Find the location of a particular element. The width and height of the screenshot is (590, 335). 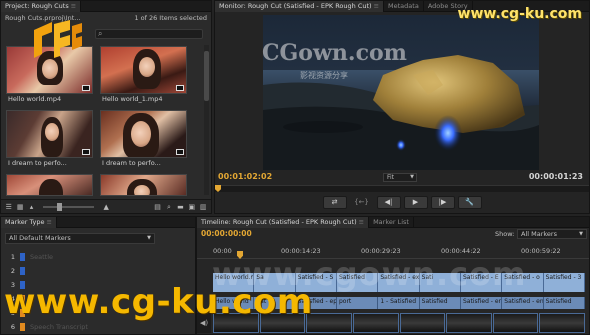

marker-filter-select: All Default Markers ▼ is located at coordinates (80, 238).